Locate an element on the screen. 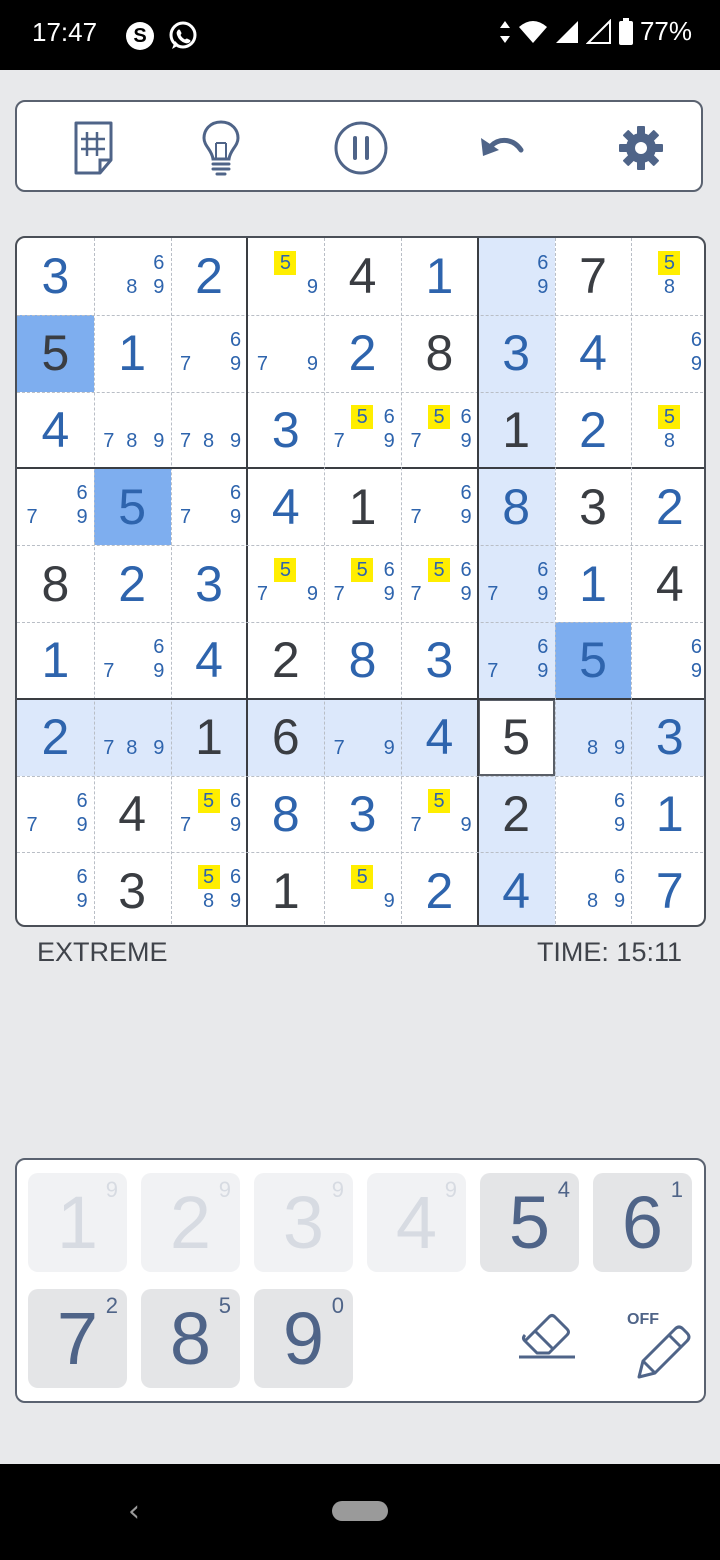  pencil-mode-button: OFF is located at coordinates (659, 1333).